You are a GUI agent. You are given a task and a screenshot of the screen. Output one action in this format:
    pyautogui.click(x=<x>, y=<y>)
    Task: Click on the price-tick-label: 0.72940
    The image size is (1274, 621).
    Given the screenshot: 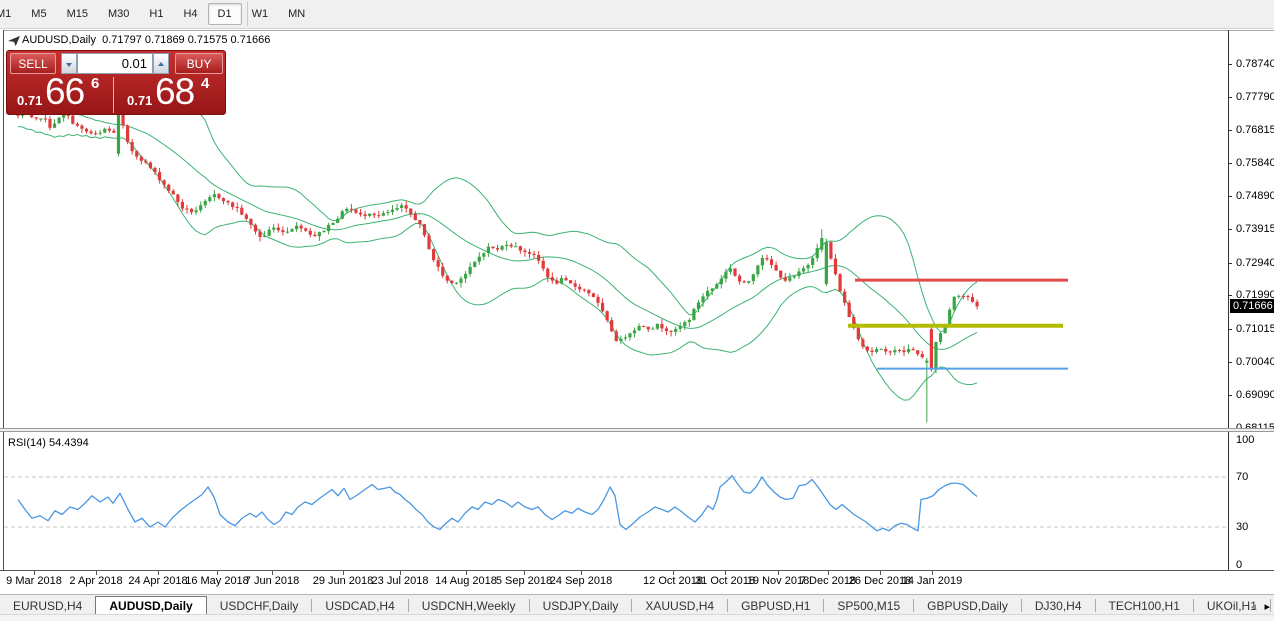 What is the action you would take?
    pyautogui.click(x=1255, y=262)
    